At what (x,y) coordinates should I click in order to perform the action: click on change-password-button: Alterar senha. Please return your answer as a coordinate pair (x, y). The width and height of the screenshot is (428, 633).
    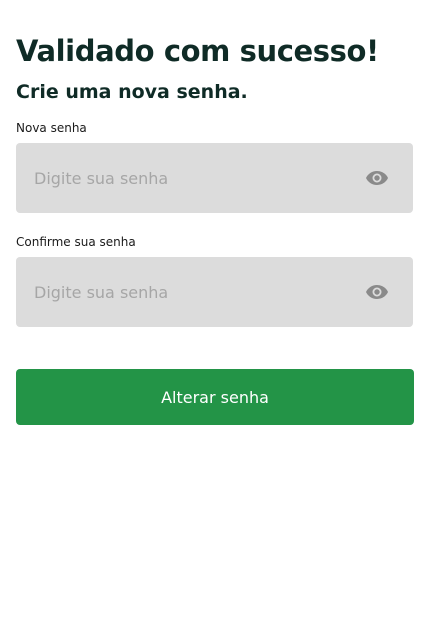
    Looking at the image, I should click on (215, 397).